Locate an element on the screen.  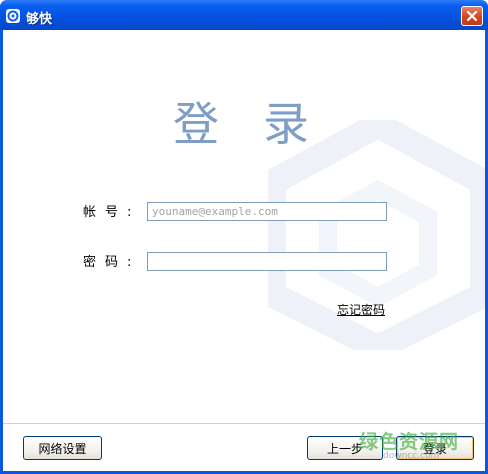
forgot-password-link: 忘记密码 is located at coordinates (361, 309).